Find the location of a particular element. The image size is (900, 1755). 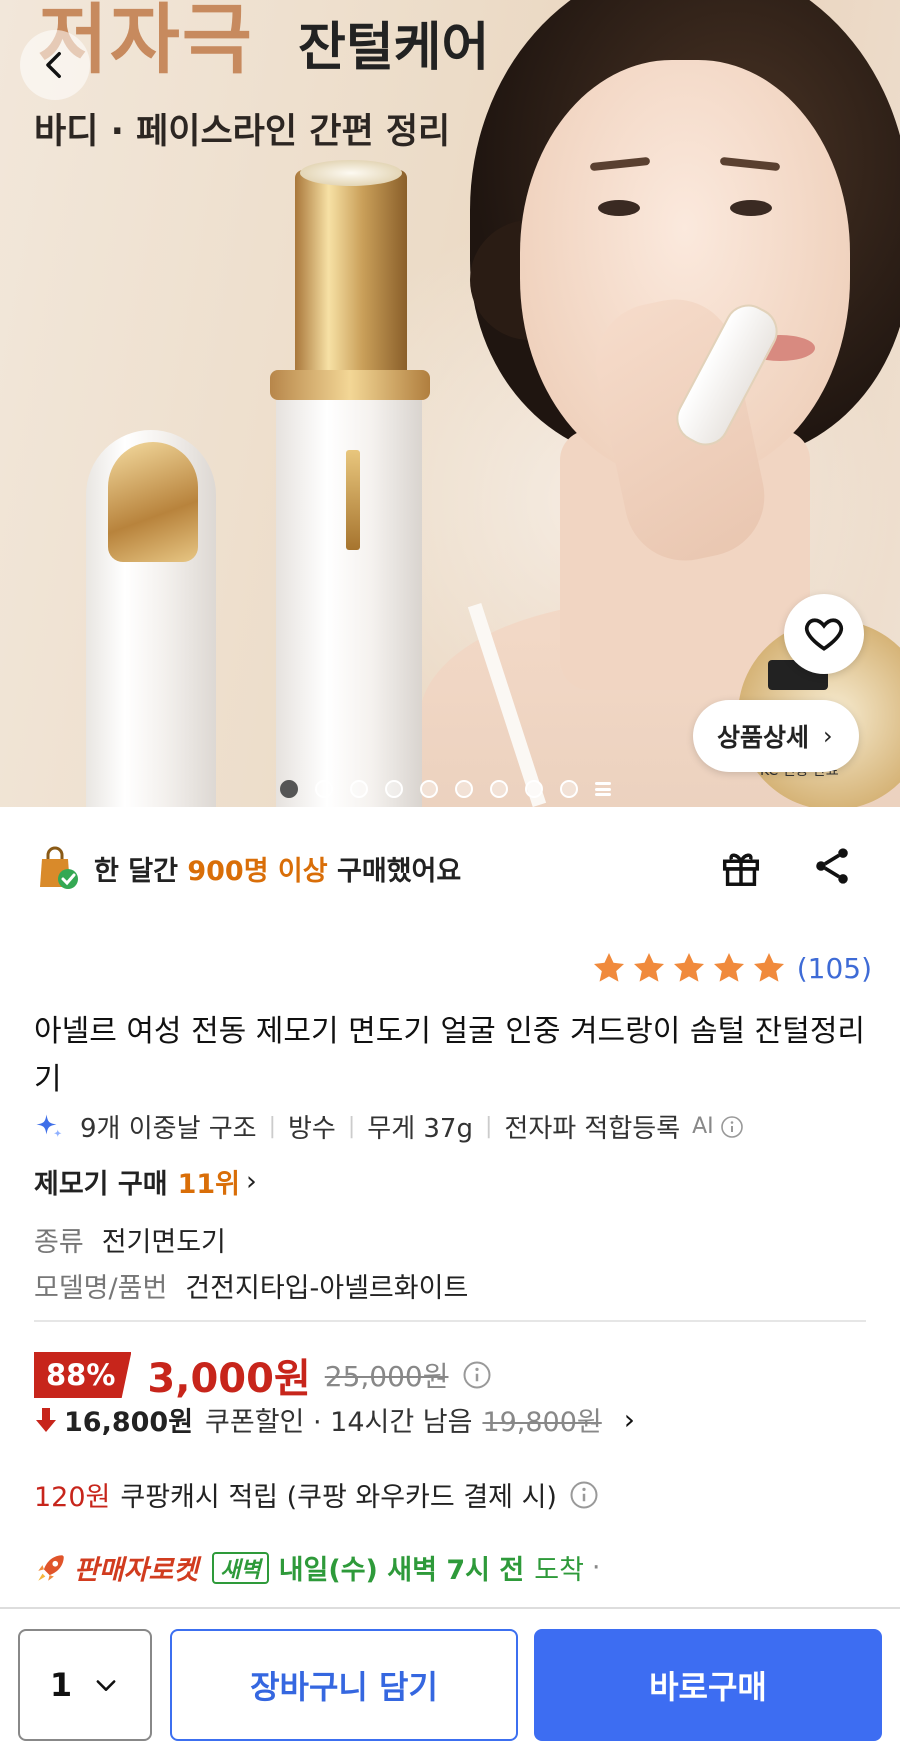

spec-item: 방수 is located at coordinates (312, 1129).